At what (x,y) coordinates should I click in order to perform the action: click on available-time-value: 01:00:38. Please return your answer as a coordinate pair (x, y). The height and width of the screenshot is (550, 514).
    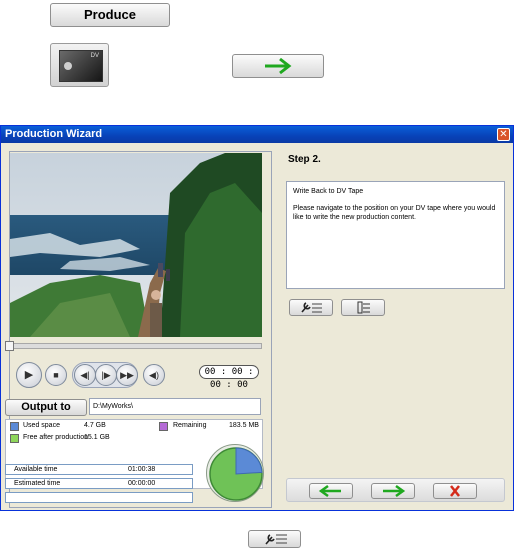
    Looking at the image, I should click on (142, 469).